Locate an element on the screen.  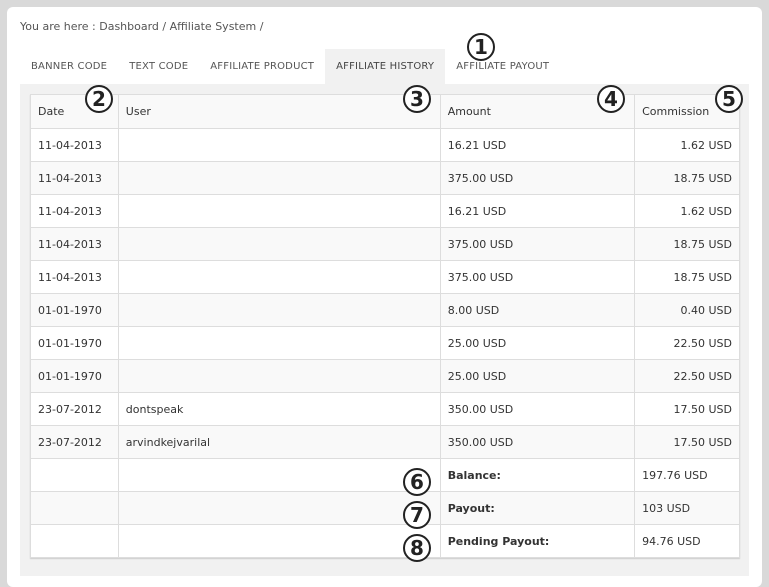
summary-row: Pending Payout: 94.76 USD is located at coordinates (385, 541).